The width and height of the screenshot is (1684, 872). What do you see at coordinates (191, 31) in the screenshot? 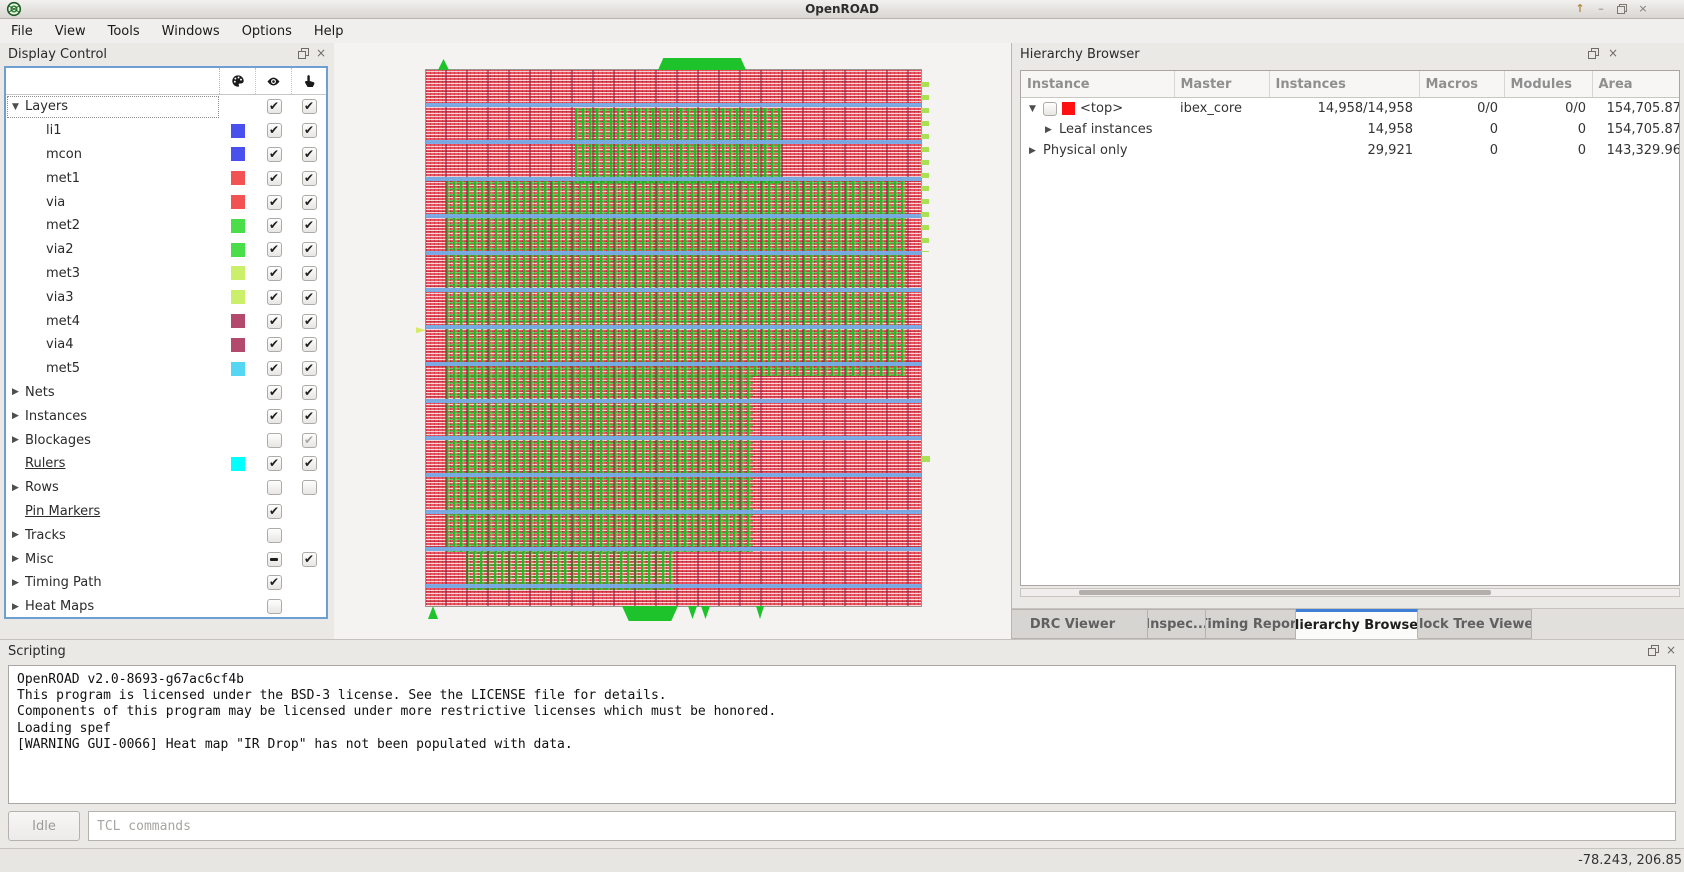
I see `menu-windows: Windows` at bounding box center [191, 31].